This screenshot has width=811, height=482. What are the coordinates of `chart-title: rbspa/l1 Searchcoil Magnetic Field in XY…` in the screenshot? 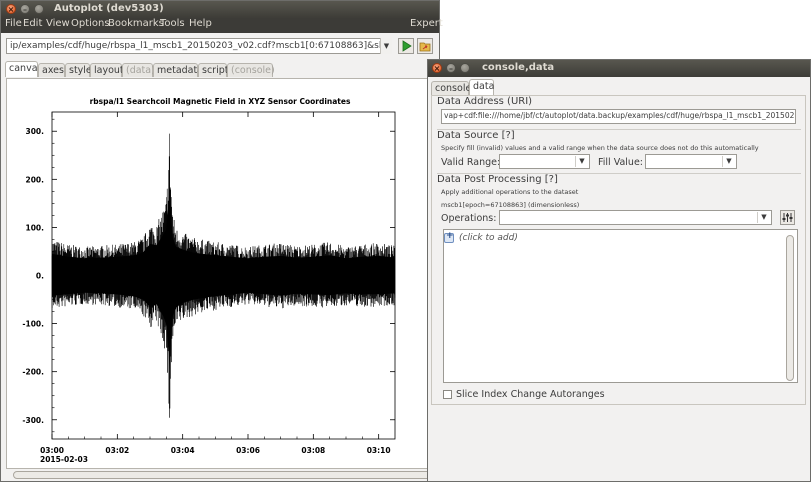 It's located at (220, 101).